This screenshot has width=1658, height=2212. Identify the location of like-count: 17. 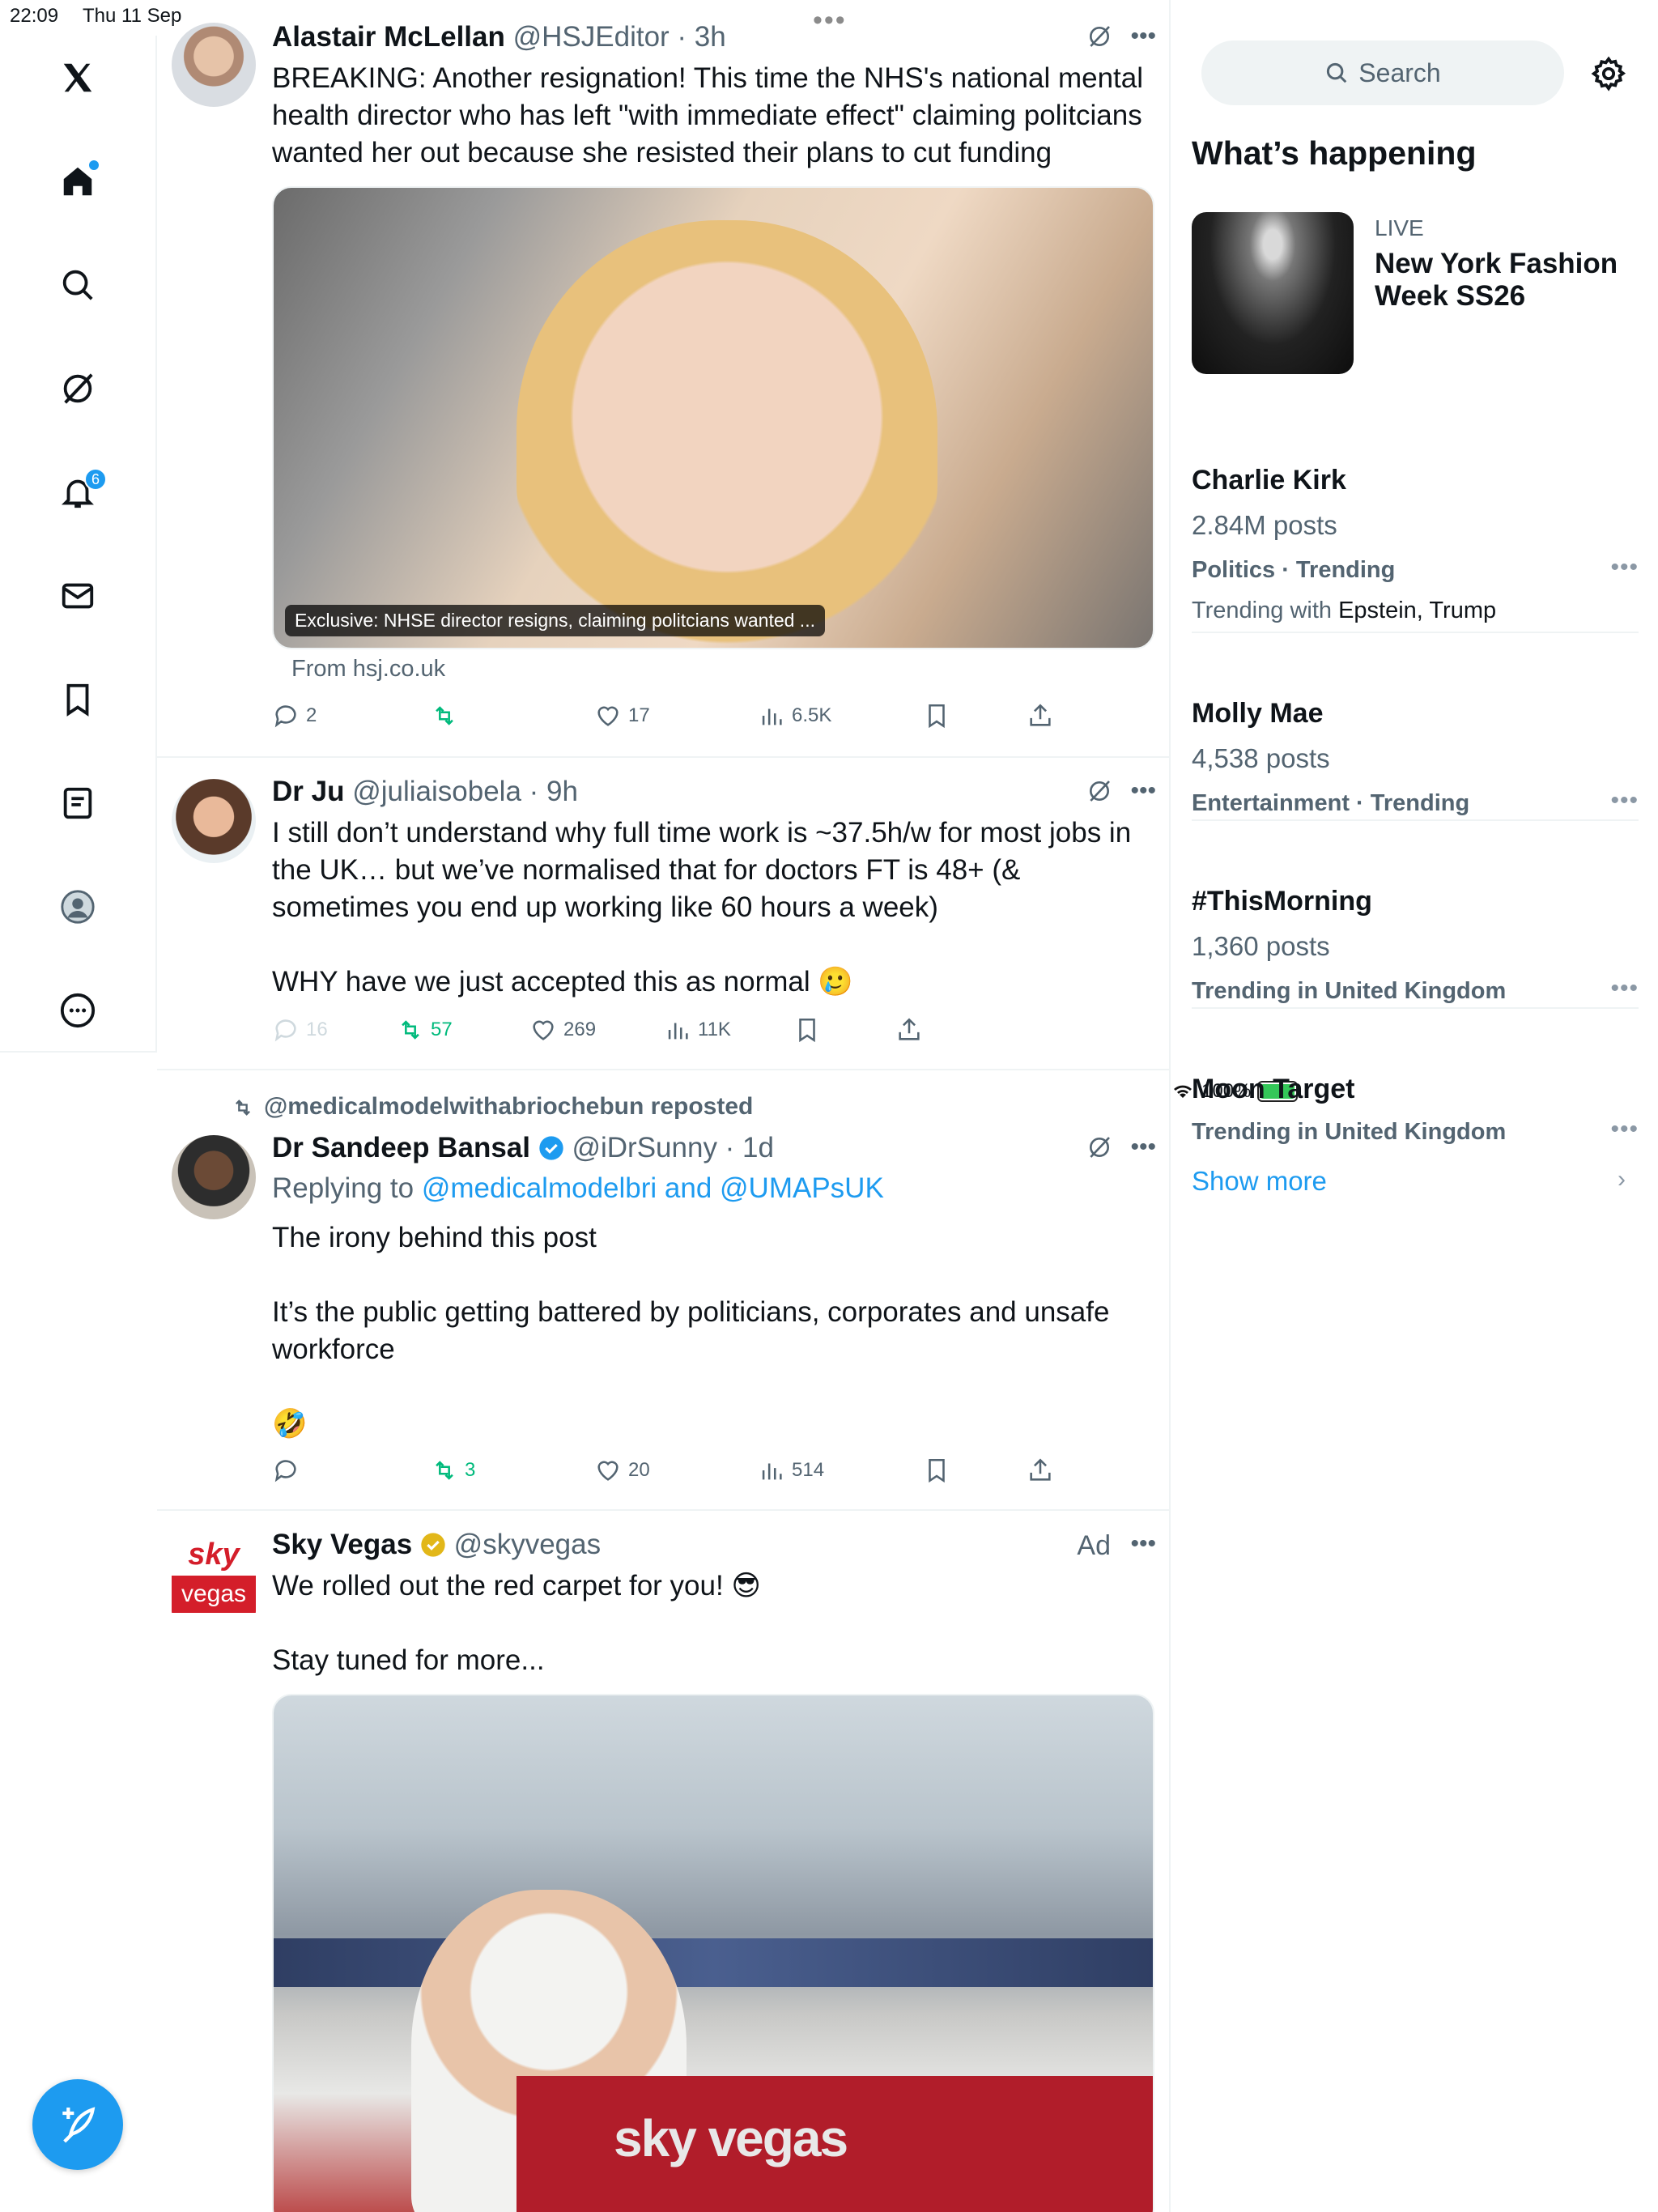
(639, 715).